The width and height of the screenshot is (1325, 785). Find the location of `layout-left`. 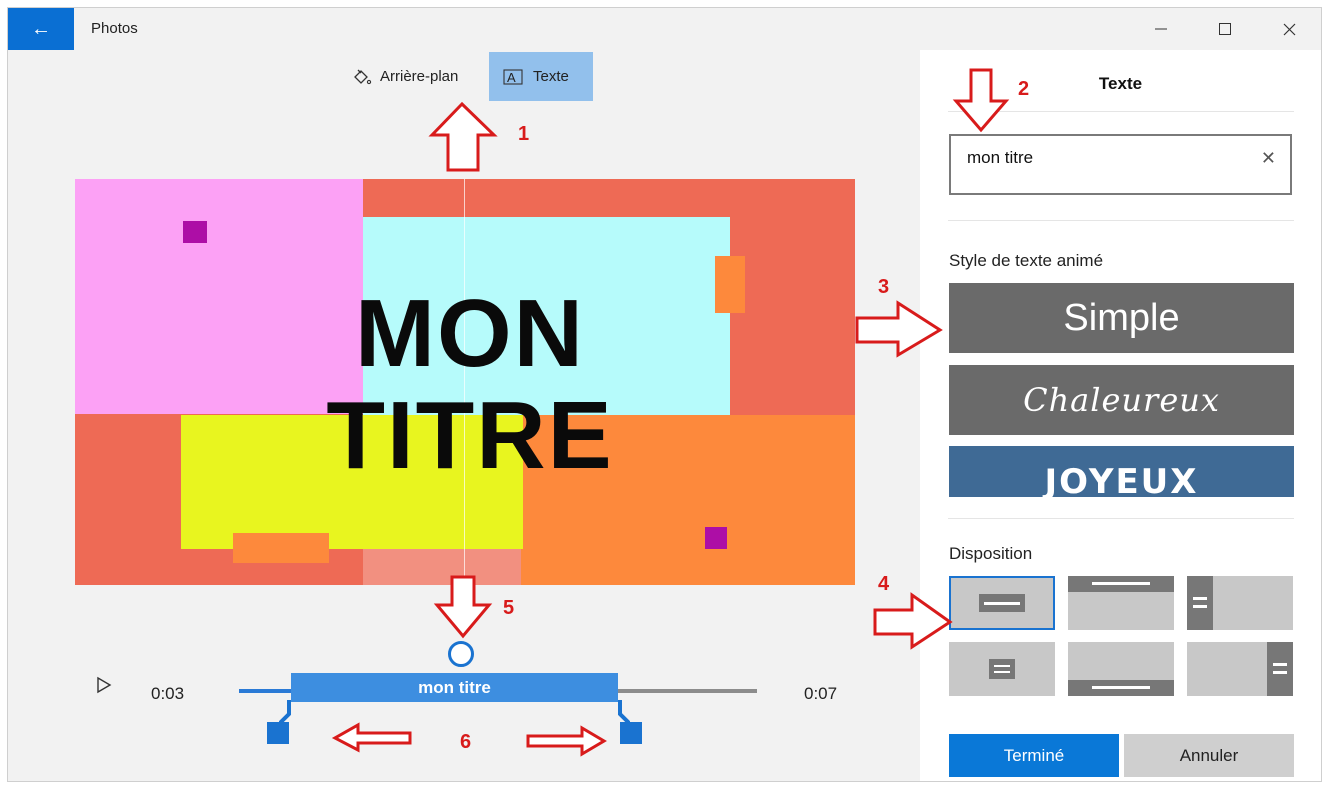

layout-left is located at coordinates (1240, 603).